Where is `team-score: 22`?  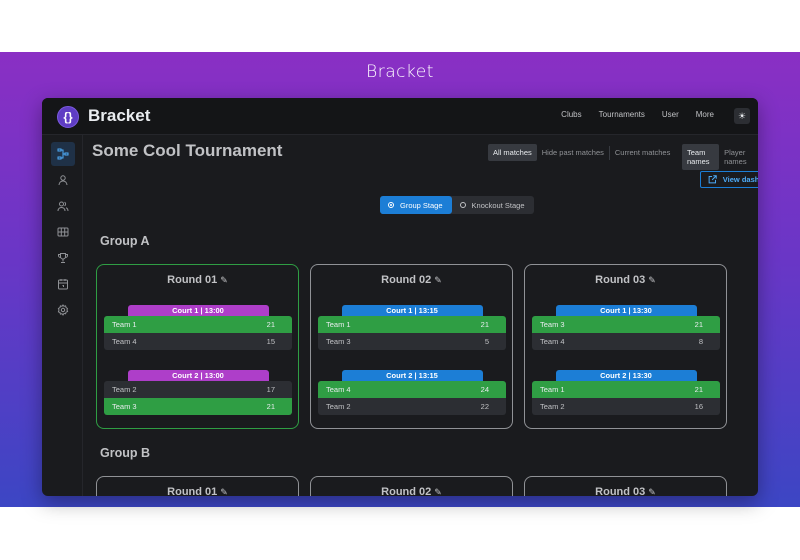 team-score: 22 is located at coordinates (484, 406).